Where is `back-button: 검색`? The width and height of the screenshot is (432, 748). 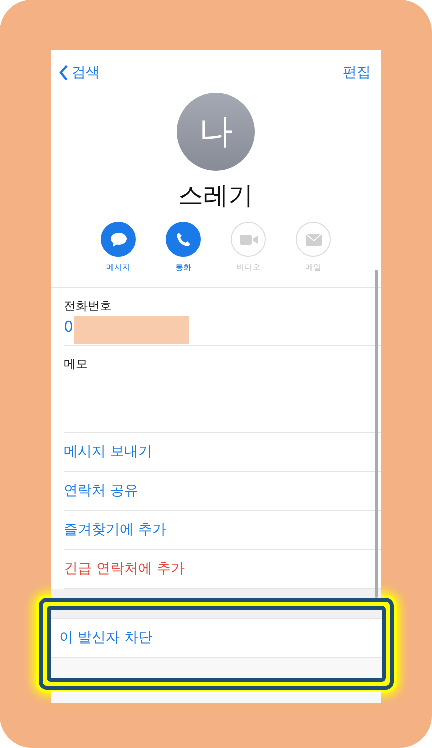 back-button: 검색 is located at coordinates (79, 73).